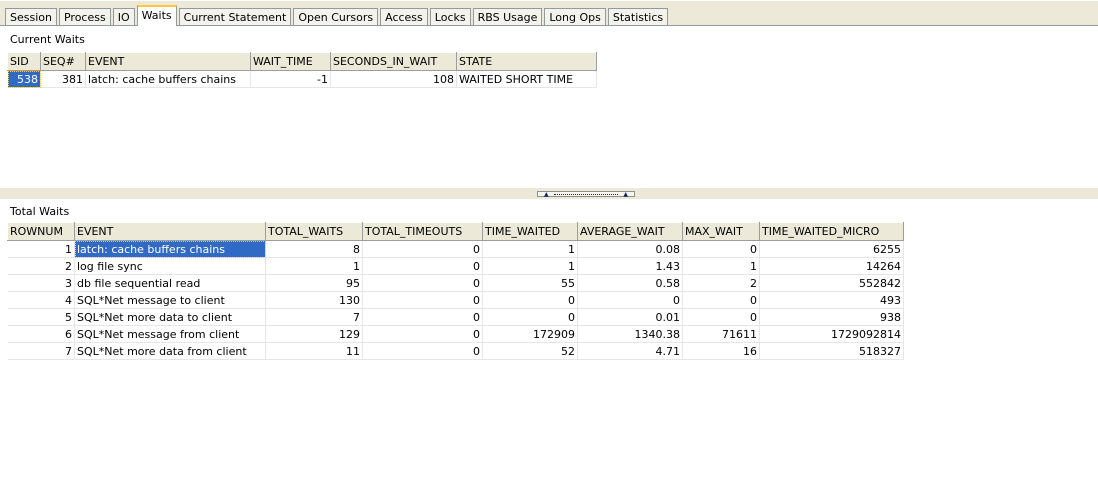 The height and width of the screenshot is (502, 1098). Describe the element at coordinates (41, 249) in the screenshot. I see `cell-rownum: 1` at that location.